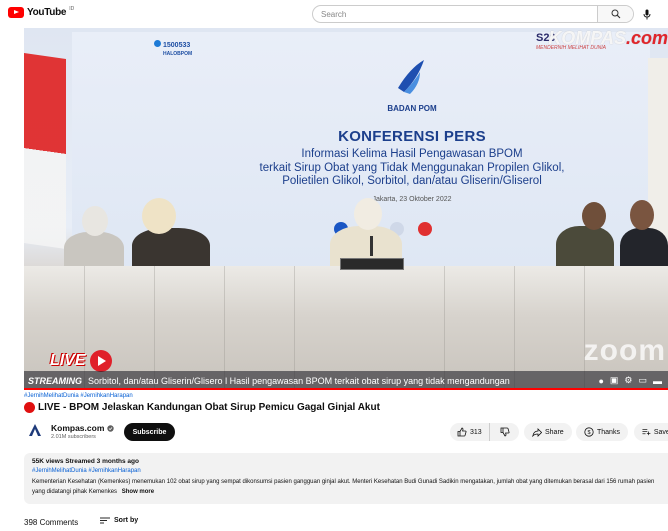 Image resolution: width=668 pixels, height=531 pixels. What do you see at coordinates (178, 54) in the screenshot?
I see `hotline-label: HALOBPOM` at bounding box center [178, 54].